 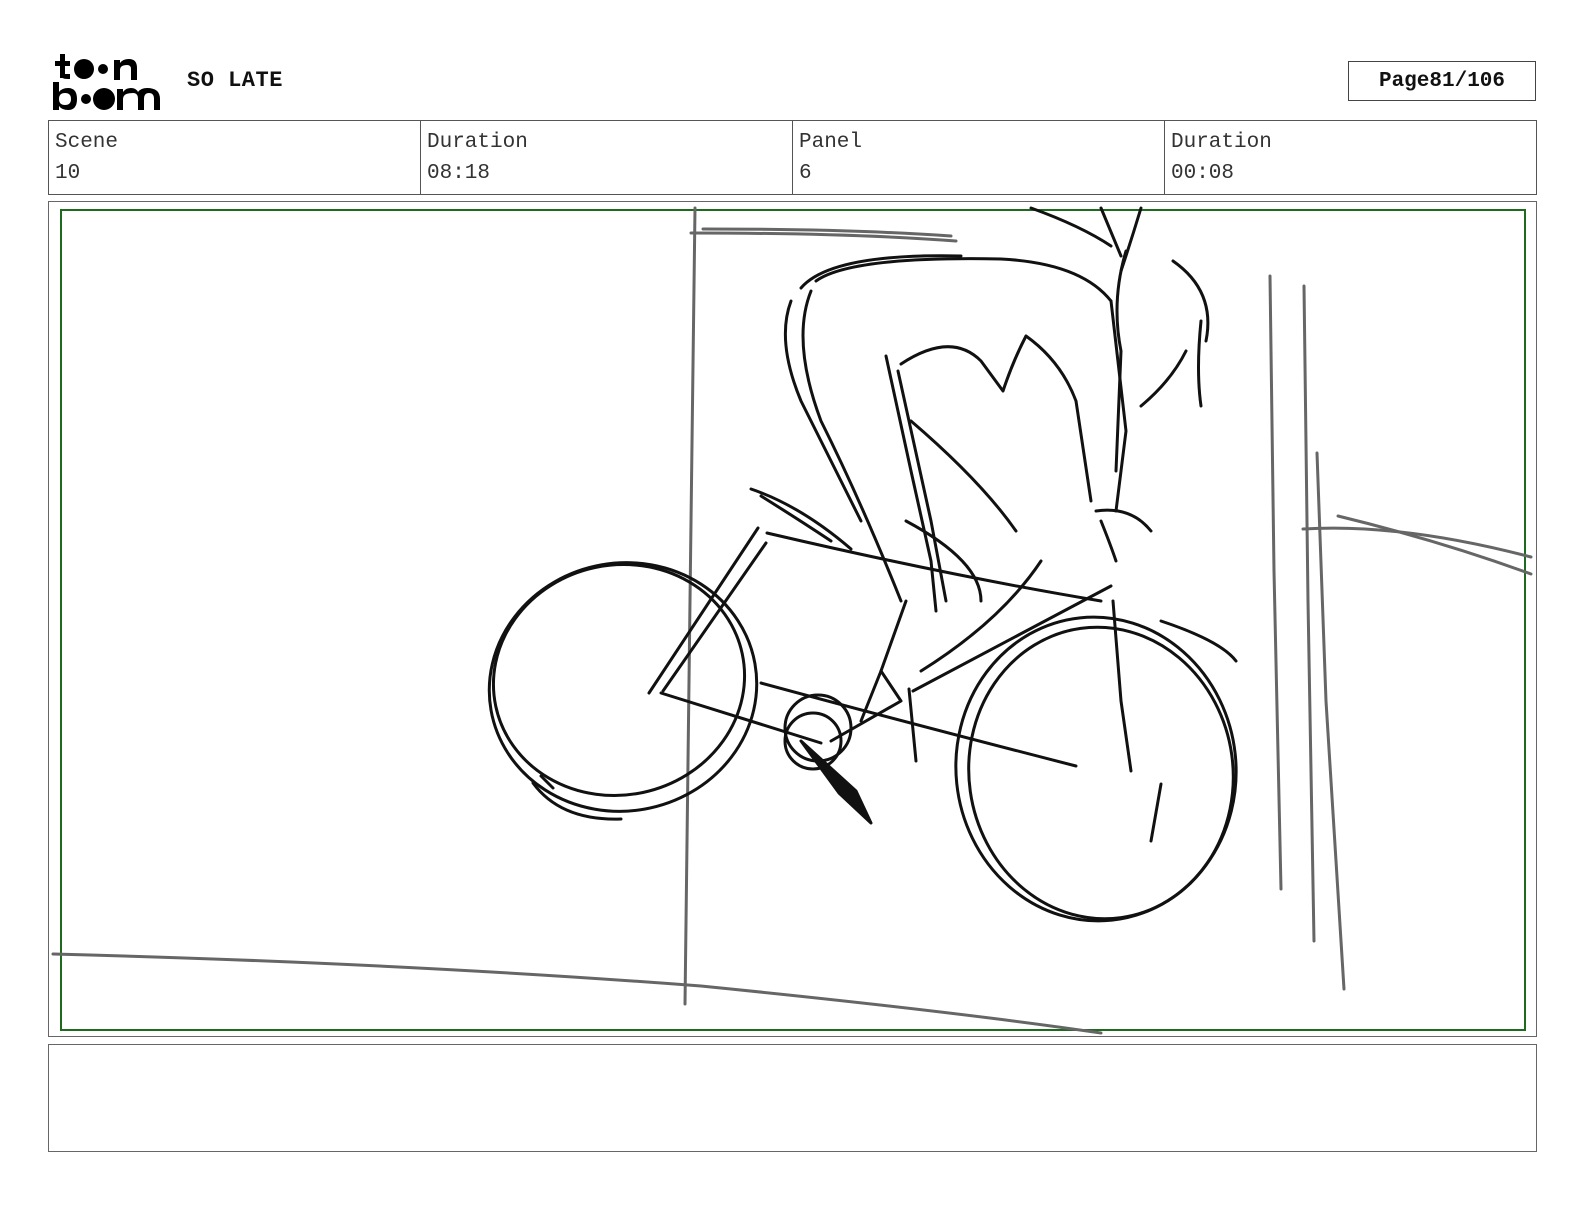 I want to click on scene-label: Scene, so click(x=87, y=142).